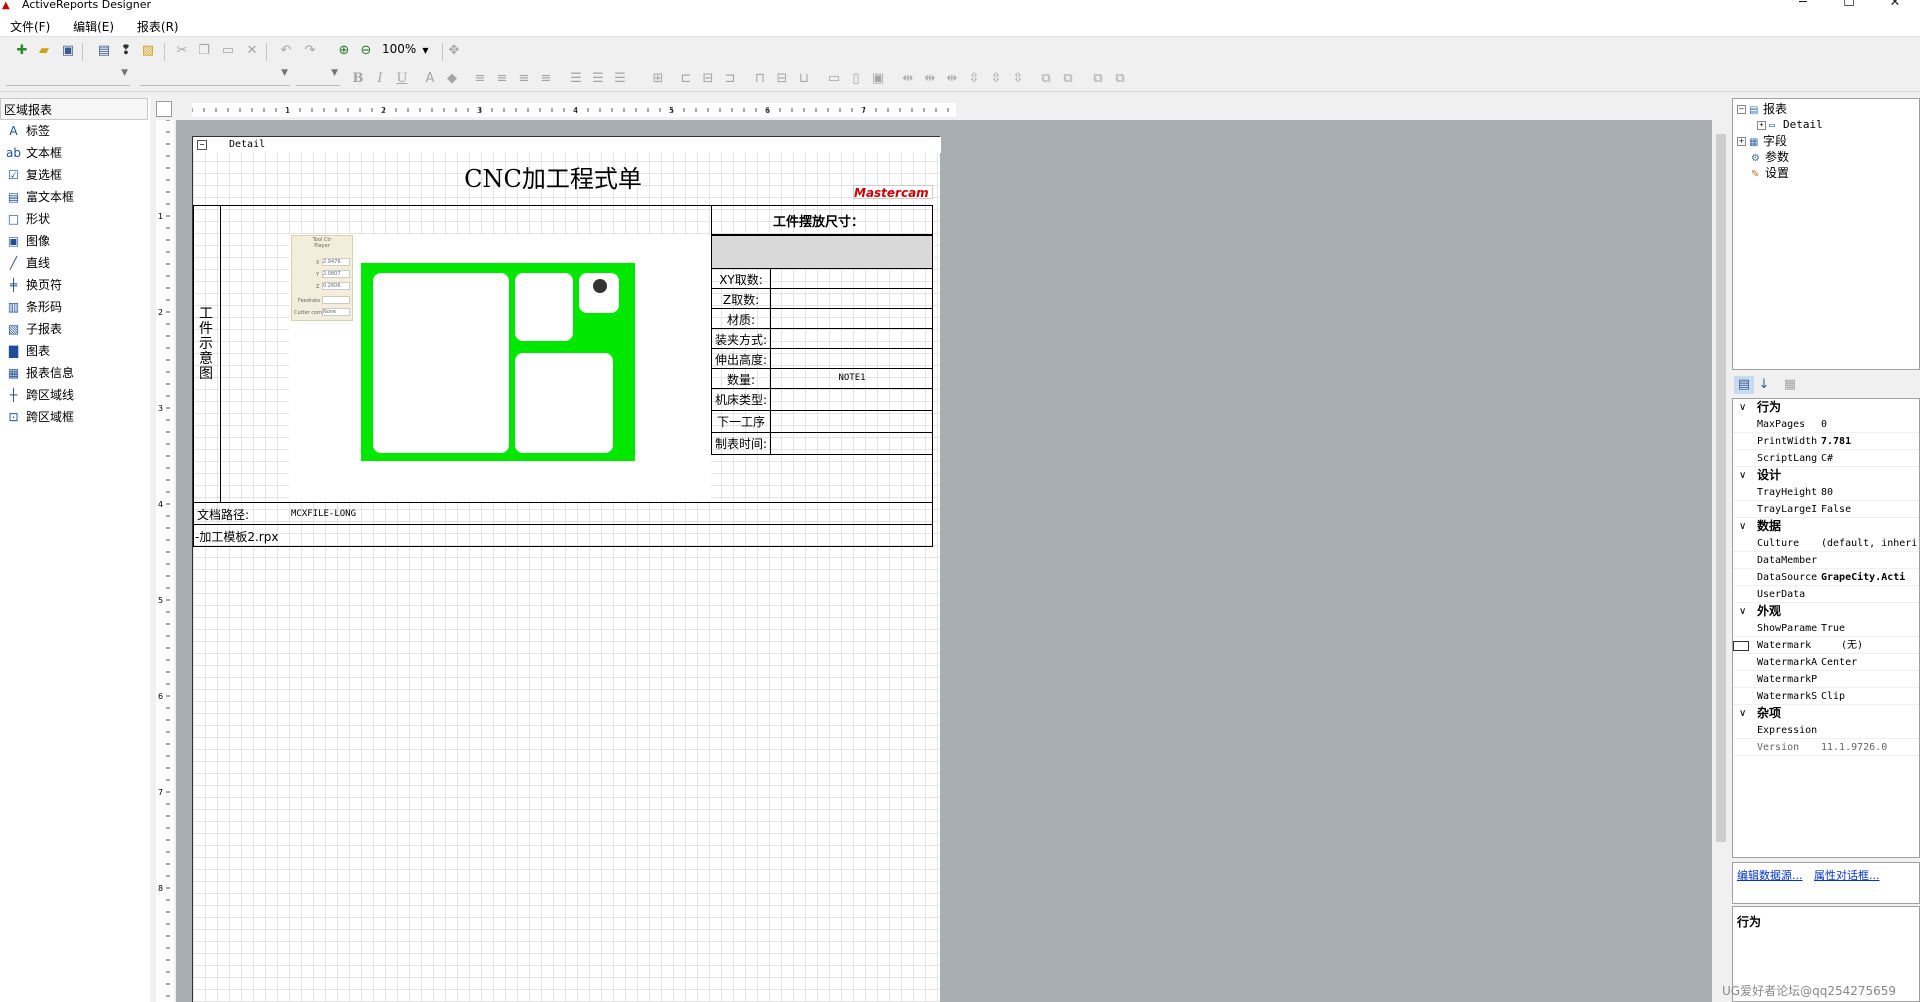 This screenshot has height=1002, width=1920. What do you see at coordinates (546, 79) in the screenshot?
I see `justify-icon: ≡` at bounding box center [546, 79].